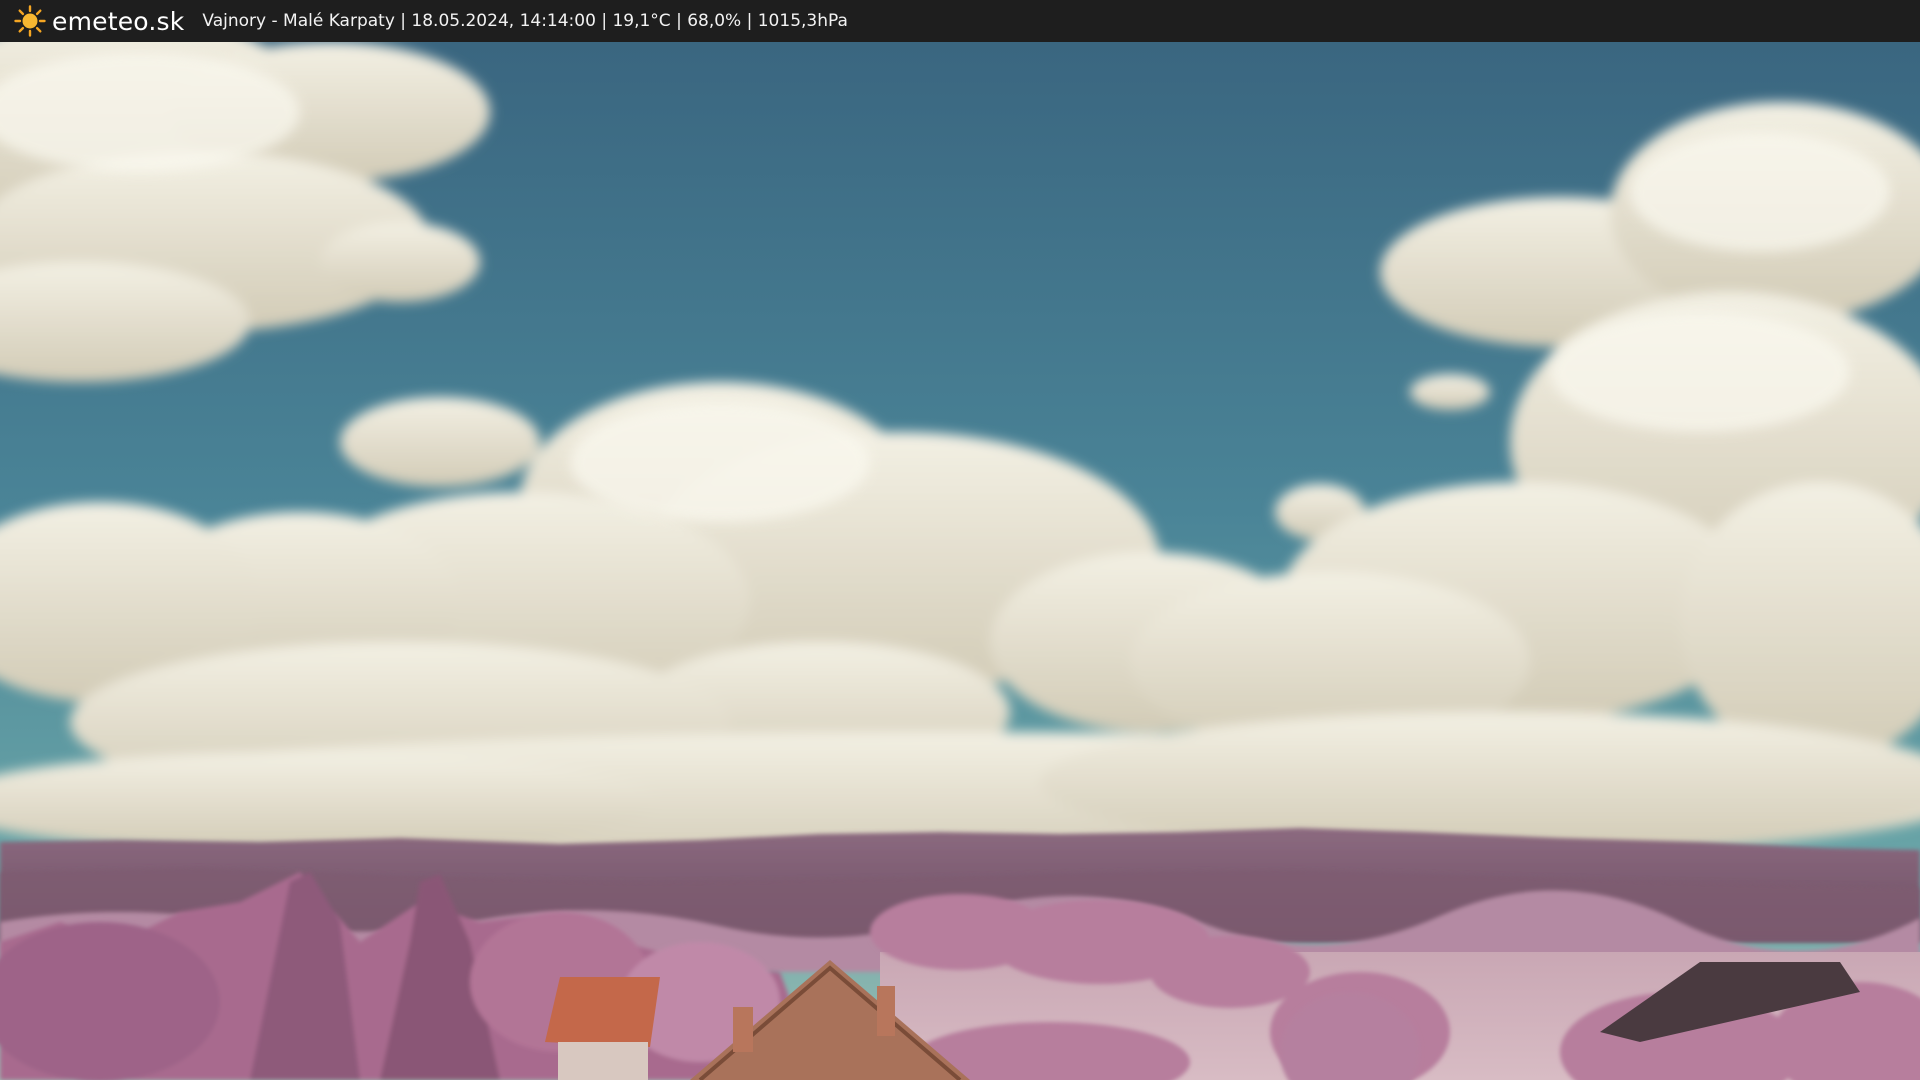 The height and width of the screenshot is (1080, 1920). What do you see at coordinates (118, 21) in the screenshot?
I see `site-logo-text: emeteo.sk` at bounding box center [118, 21].